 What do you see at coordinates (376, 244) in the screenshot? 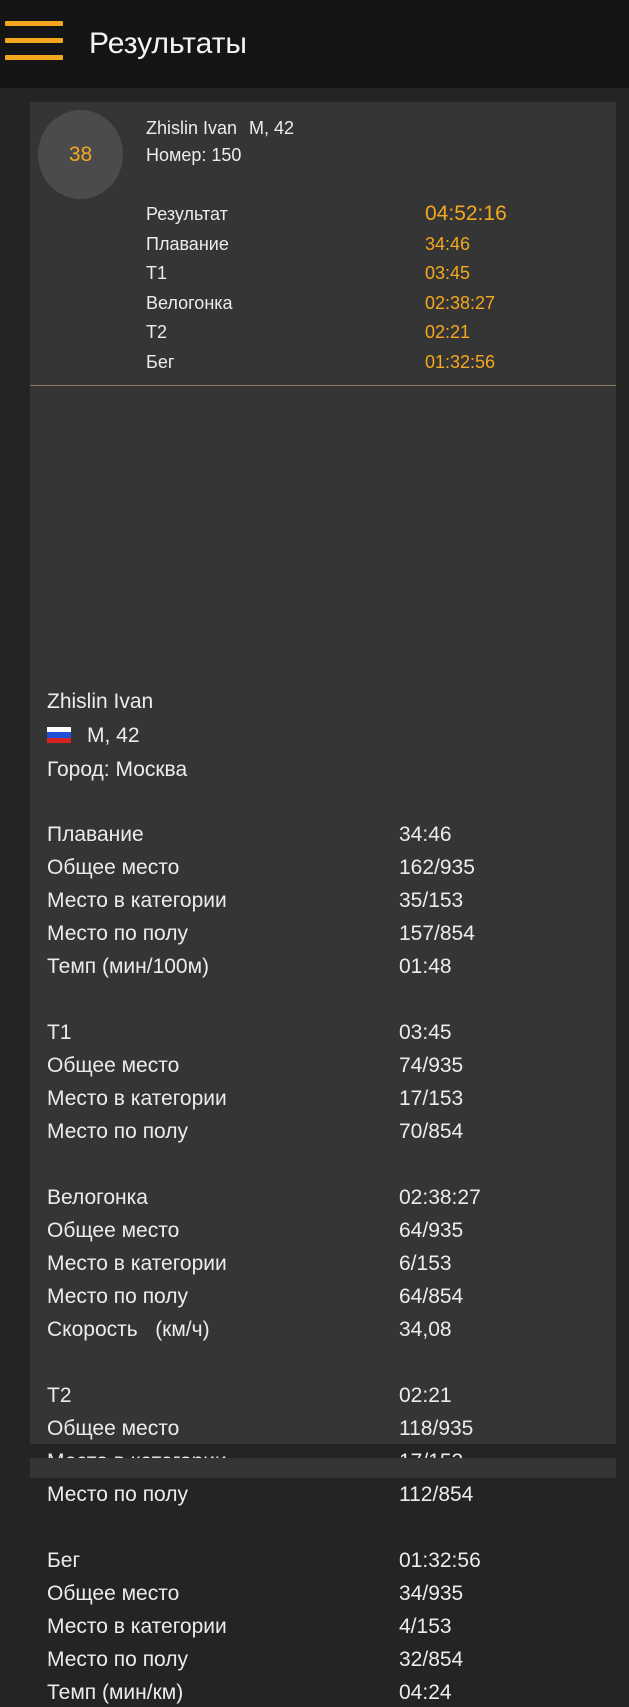
I see `summary-row: Плавание 34:46` at bounding box center [376, 244].